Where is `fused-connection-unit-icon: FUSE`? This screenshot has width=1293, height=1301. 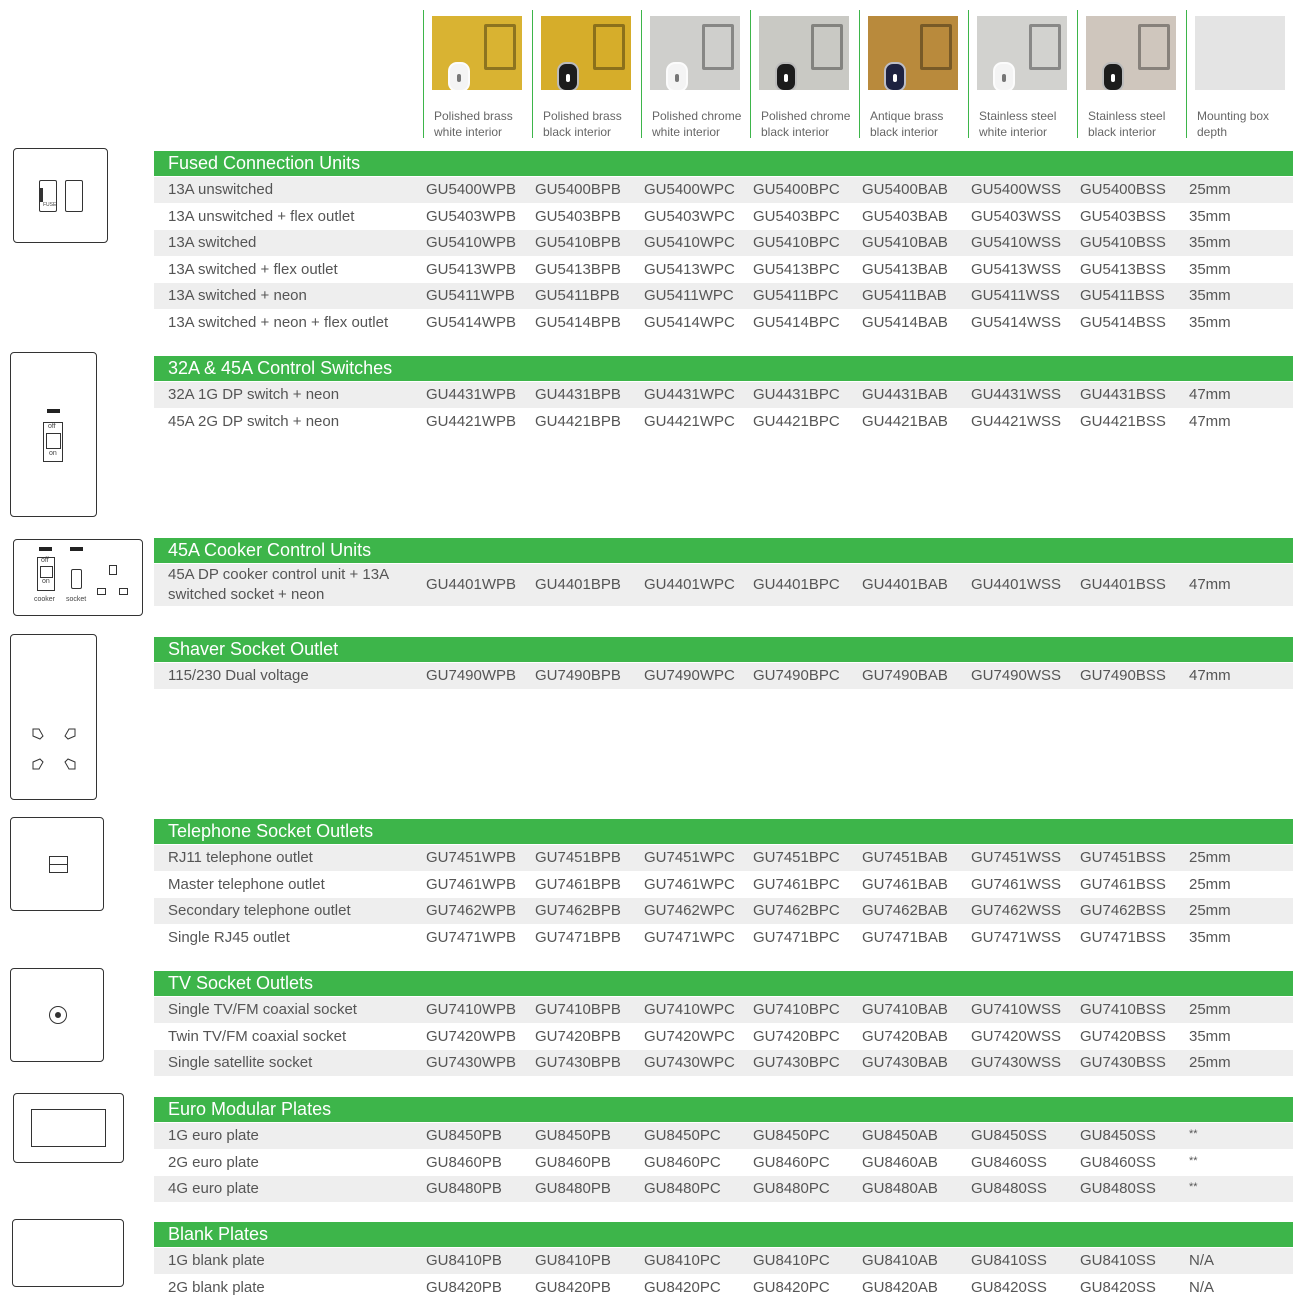
fused-connection-unit-icon: FUSE is located at coordinates (60, 195).